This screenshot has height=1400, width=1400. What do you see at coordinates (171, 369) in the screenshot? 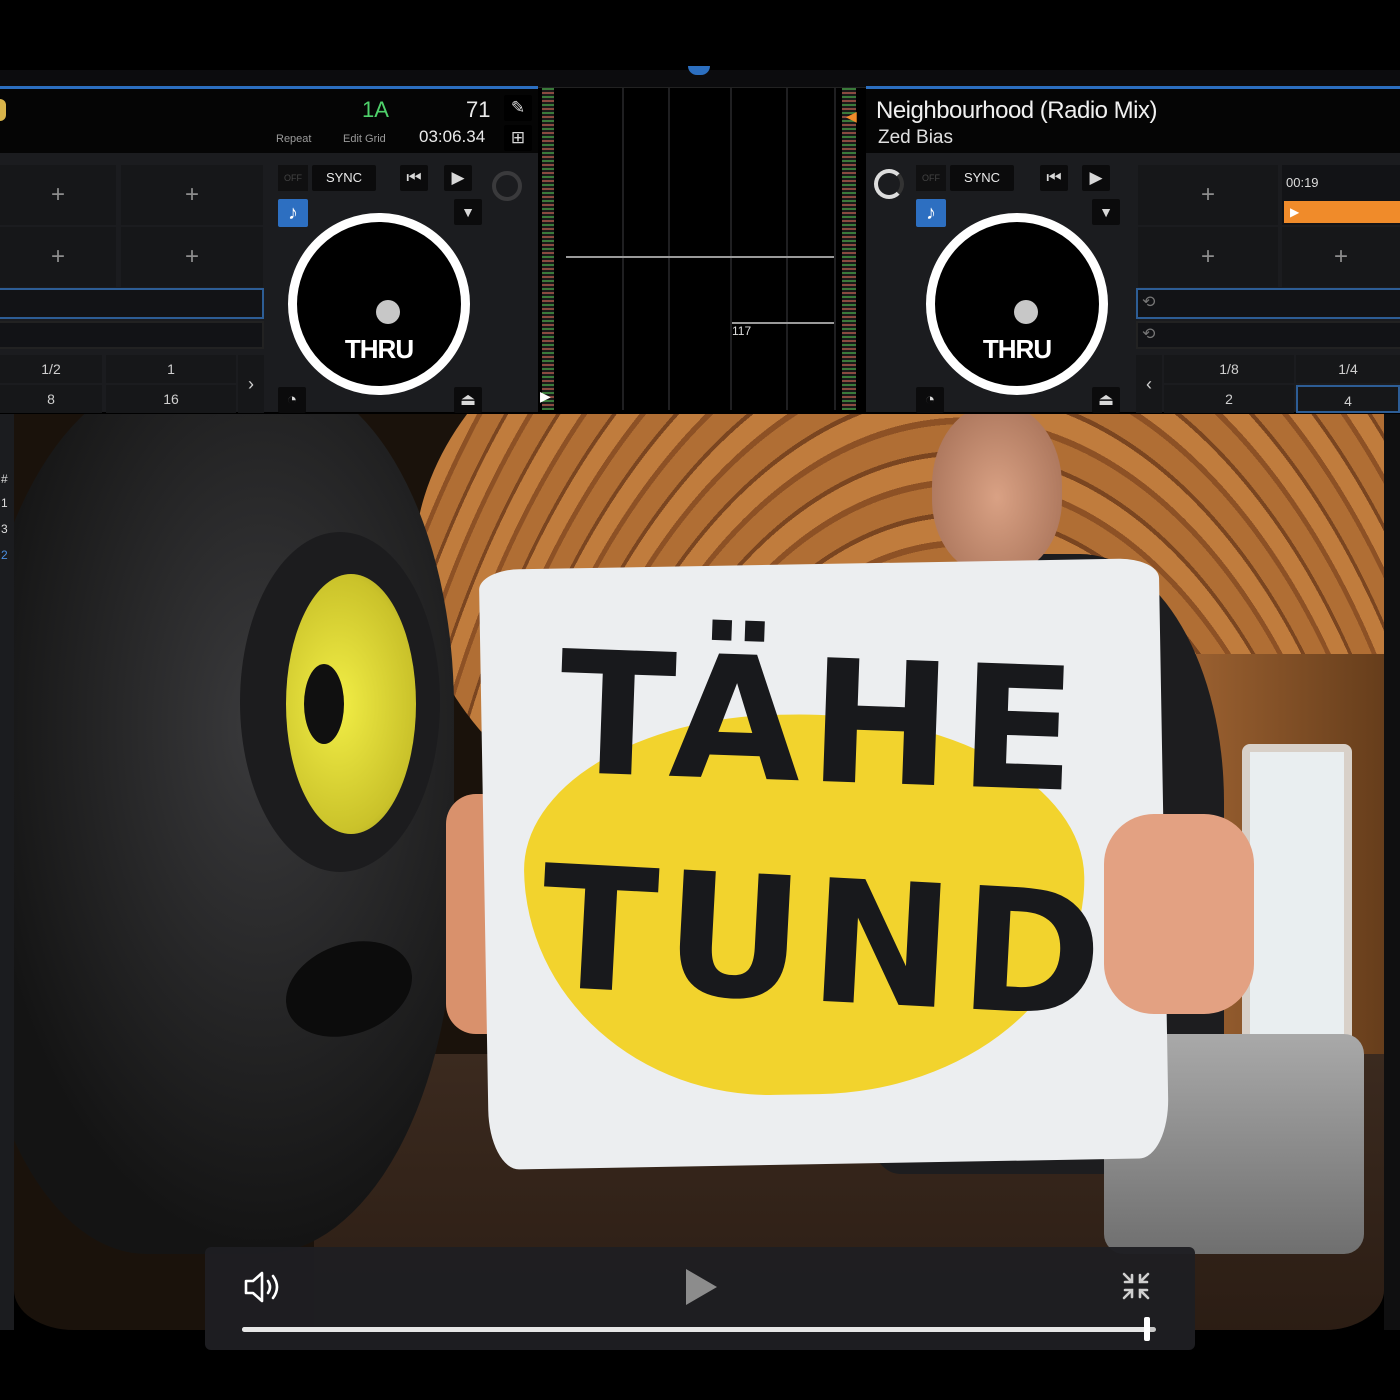
I see `loop-size-1: 1` at bounding box center [171, 369].